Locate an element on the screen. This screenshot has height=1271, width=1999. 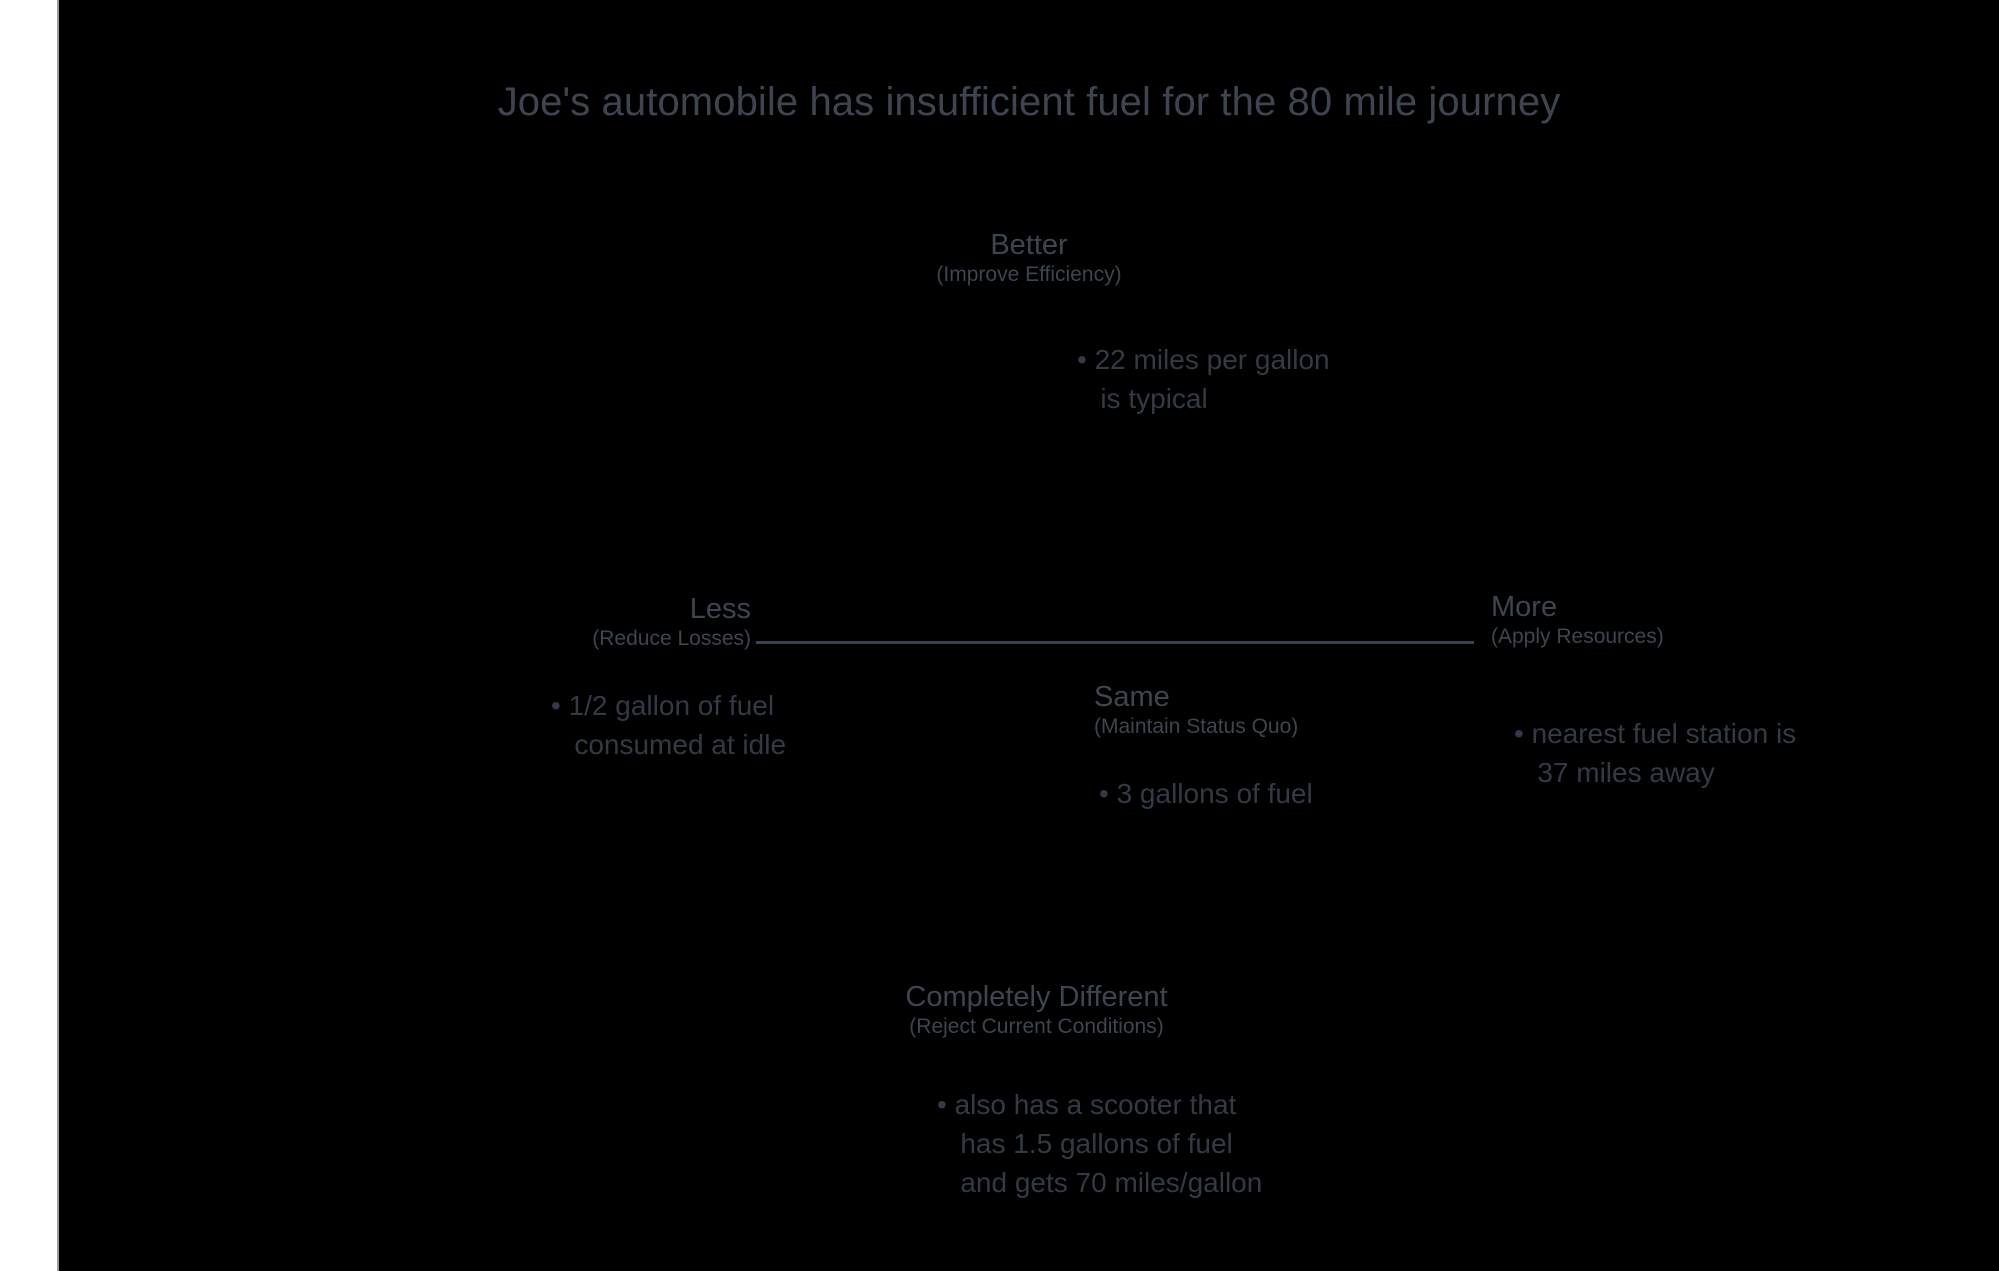
quadrant-label-top: Better (Improve Efficiency) is located at coordinates (1029, 258).